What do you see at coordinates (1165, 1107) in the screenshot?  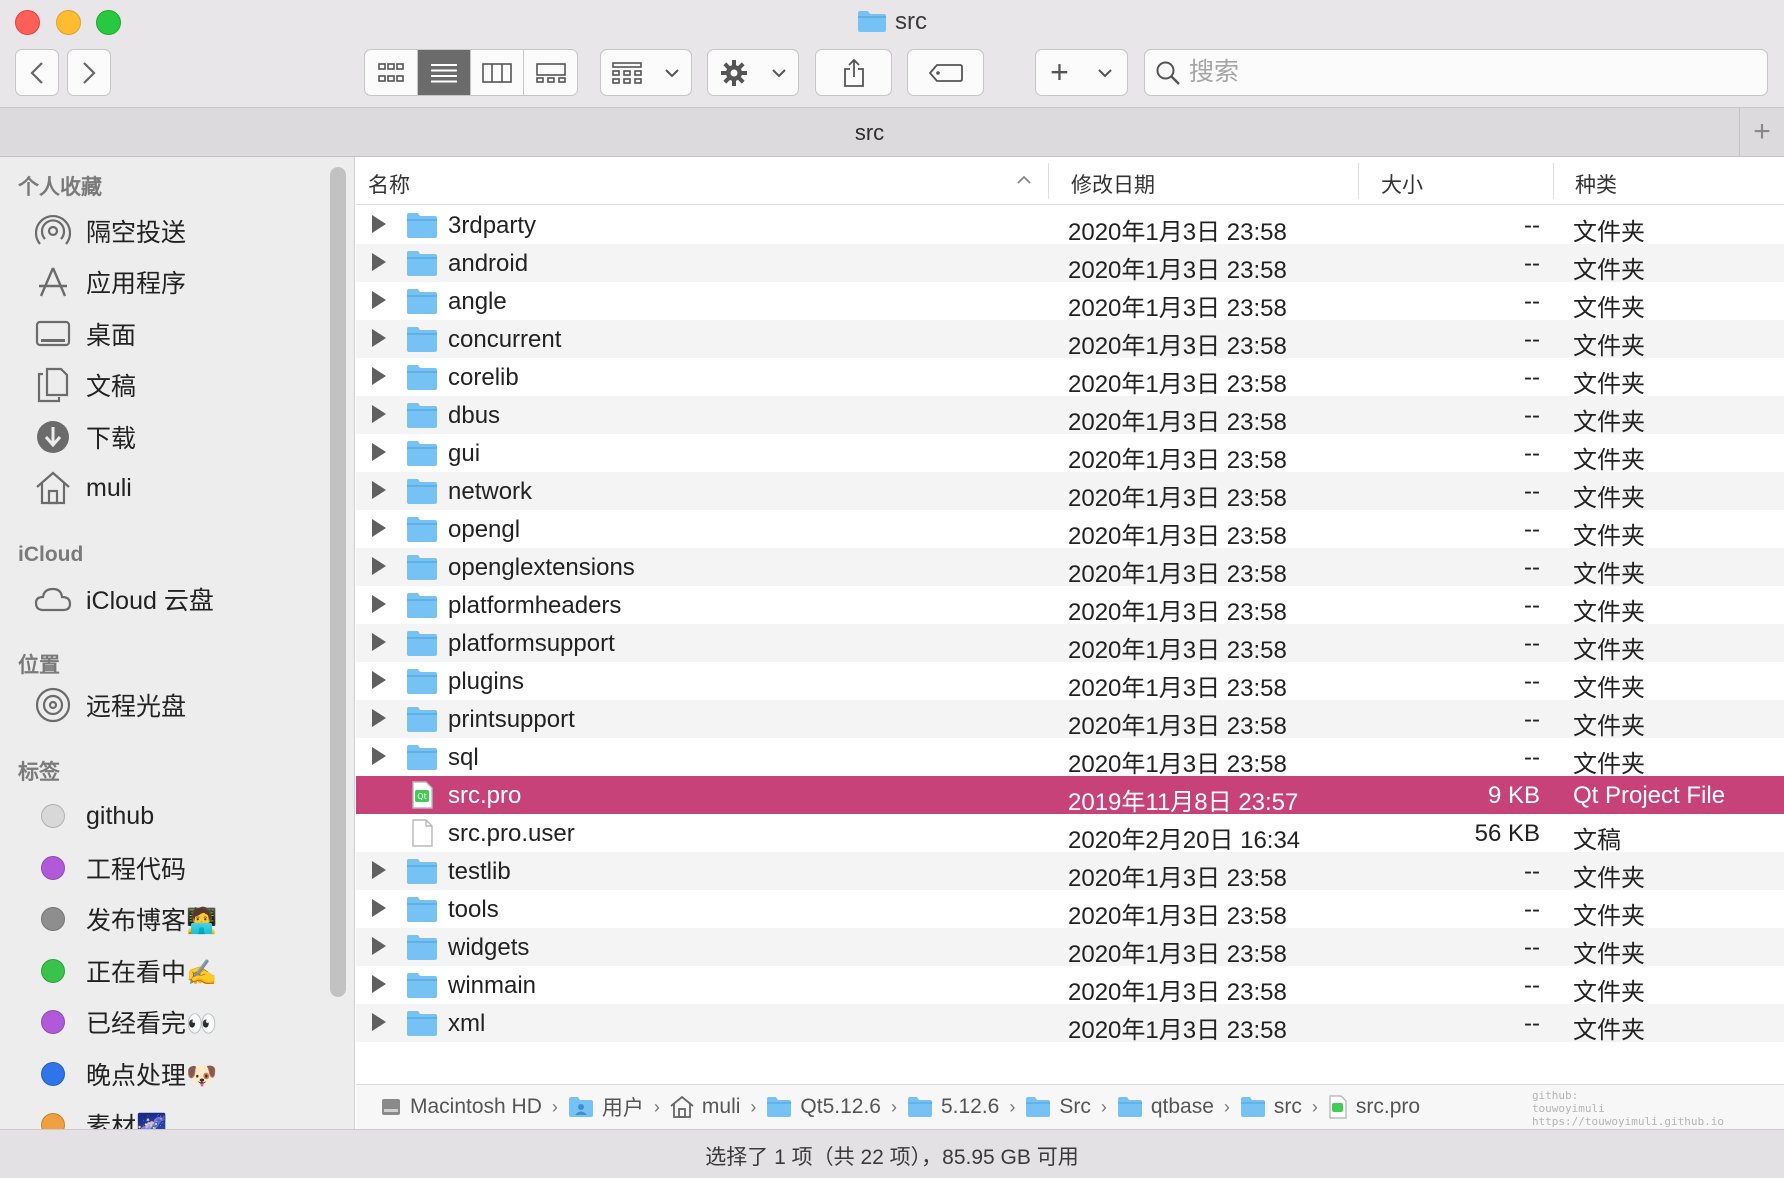 I see `path-crumb: qtbase` at bounding box center [1165, 1107].